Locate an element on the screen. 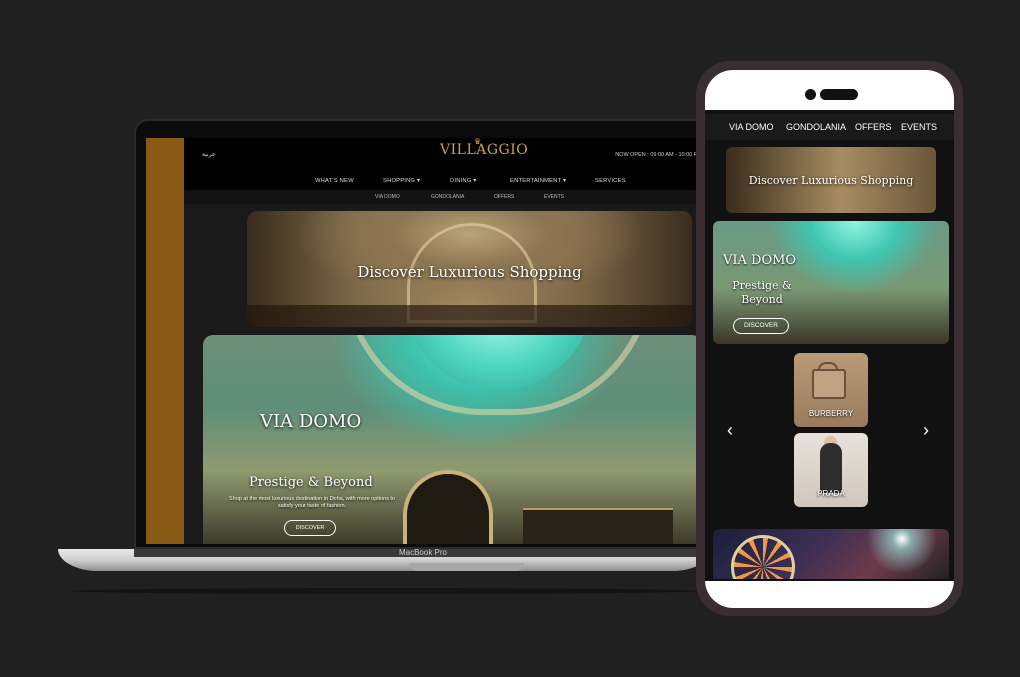 This screenshot has height=677, width=1020. phone-status-area is located at coordinates (829, 90).